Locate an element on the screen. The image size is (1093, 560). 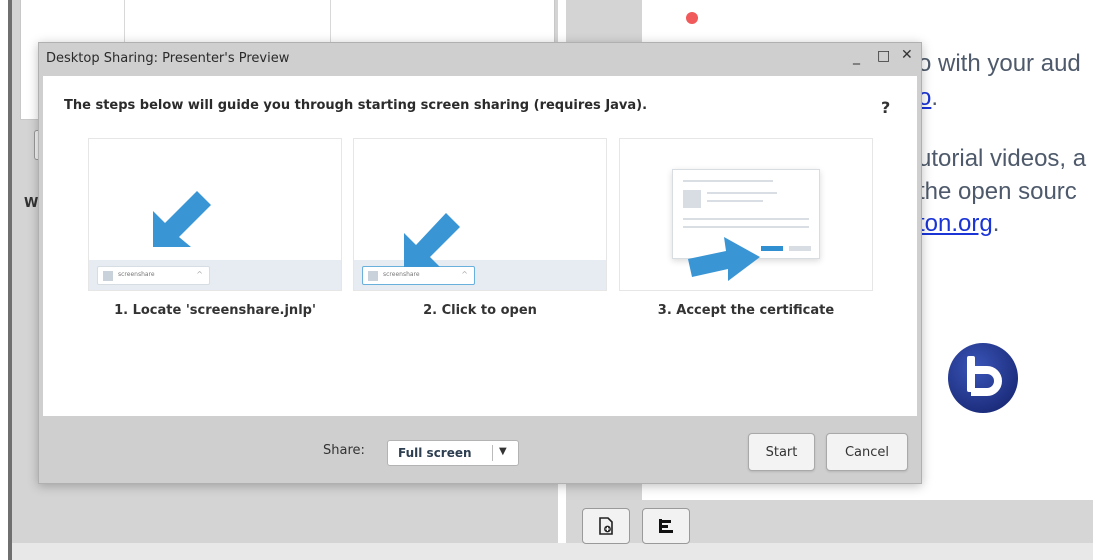
step-3-label: 3. Accept the certificate is located at coordinates (746, 310).